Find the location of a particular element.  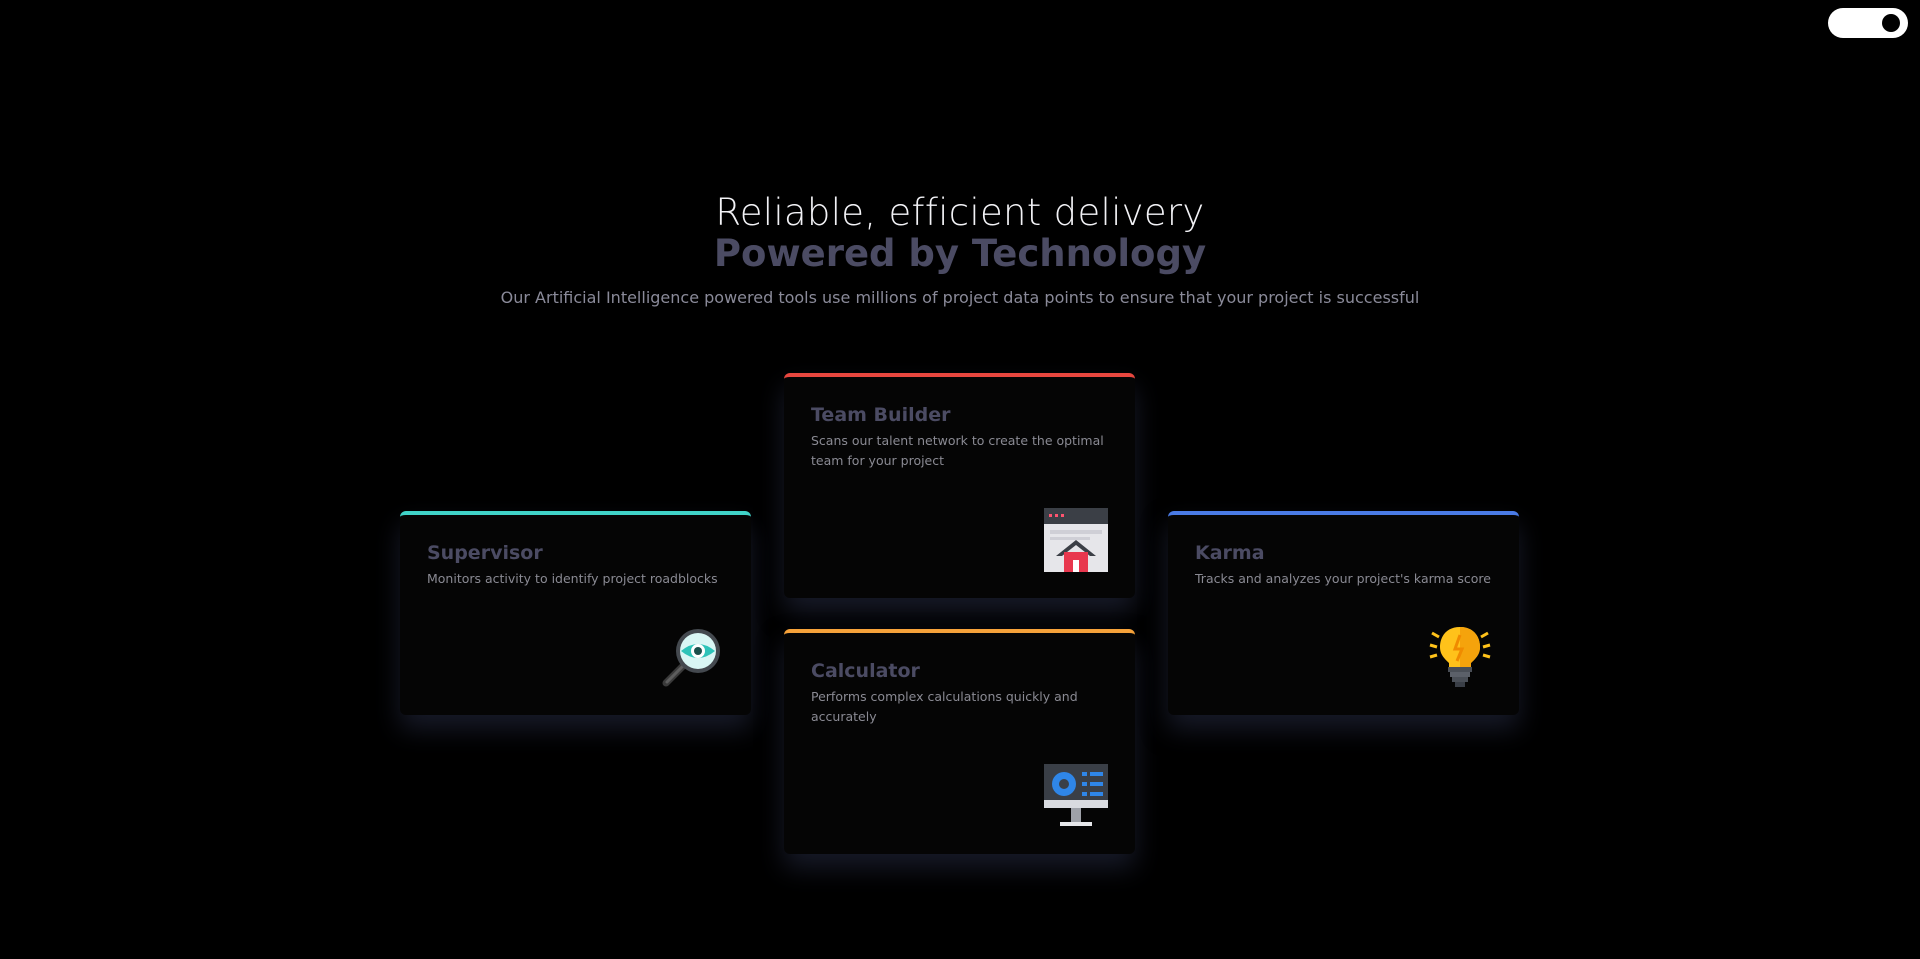

card-title: Karma is located at coordinates (1230, 553).